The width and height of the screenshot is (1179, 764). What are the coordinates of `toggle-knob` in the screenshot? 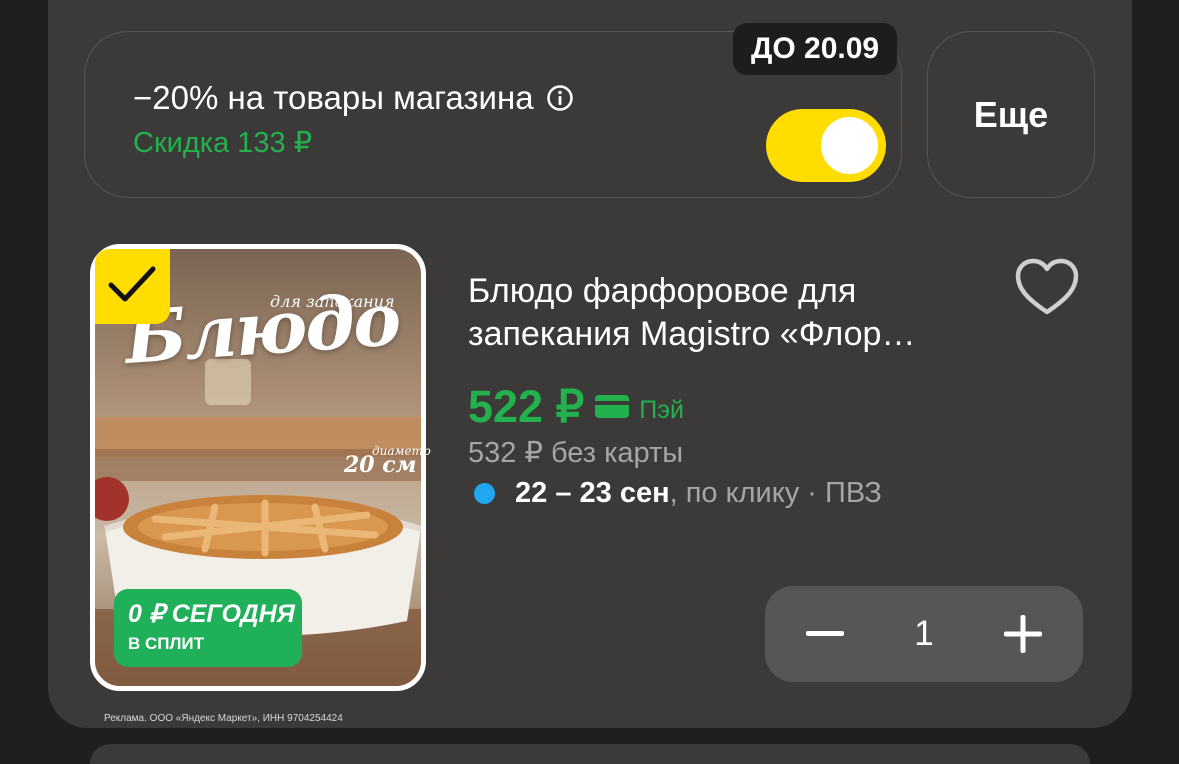 It's located at (849, 145).